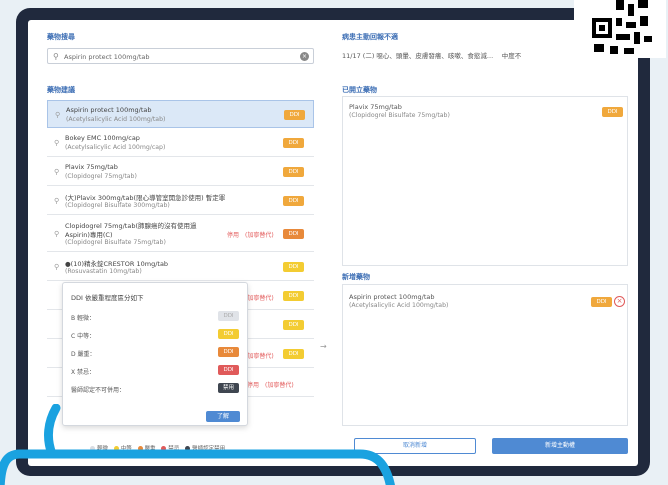 The height and width of the screenshot is (485, 668). Describe the element at coordinates (115, 147) in the screenshot. I see `drug-generic: (Acetylsalicylic Acid 100mg/cap)` at that location.